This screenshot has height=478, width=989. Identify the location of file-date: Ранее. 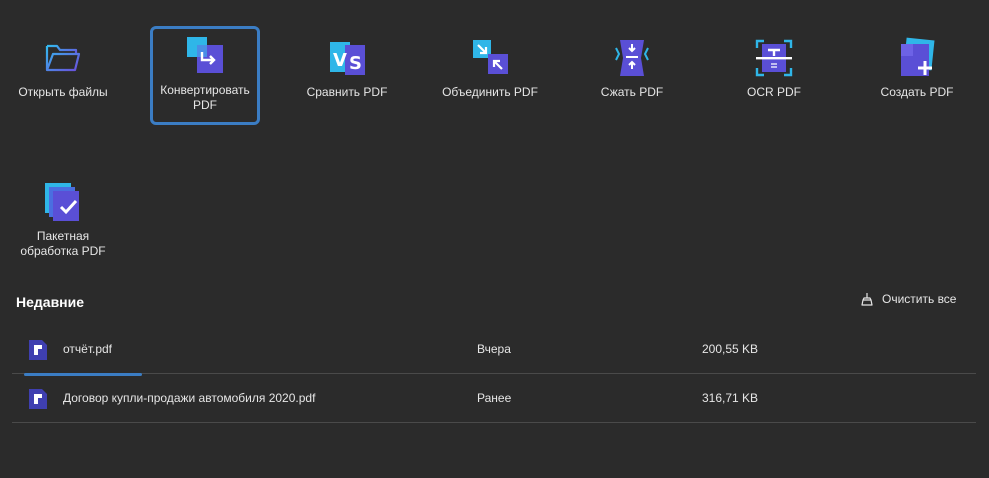
(494, 398).